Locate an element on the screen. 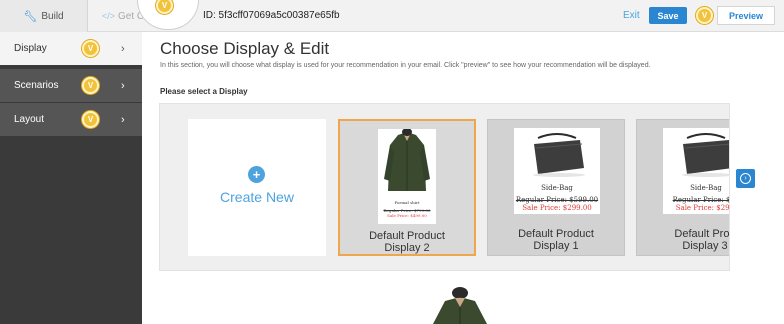 This screenshot has height=324, width=784. sidebar-item-label: Scenarios is located at coordinates (36, 85).